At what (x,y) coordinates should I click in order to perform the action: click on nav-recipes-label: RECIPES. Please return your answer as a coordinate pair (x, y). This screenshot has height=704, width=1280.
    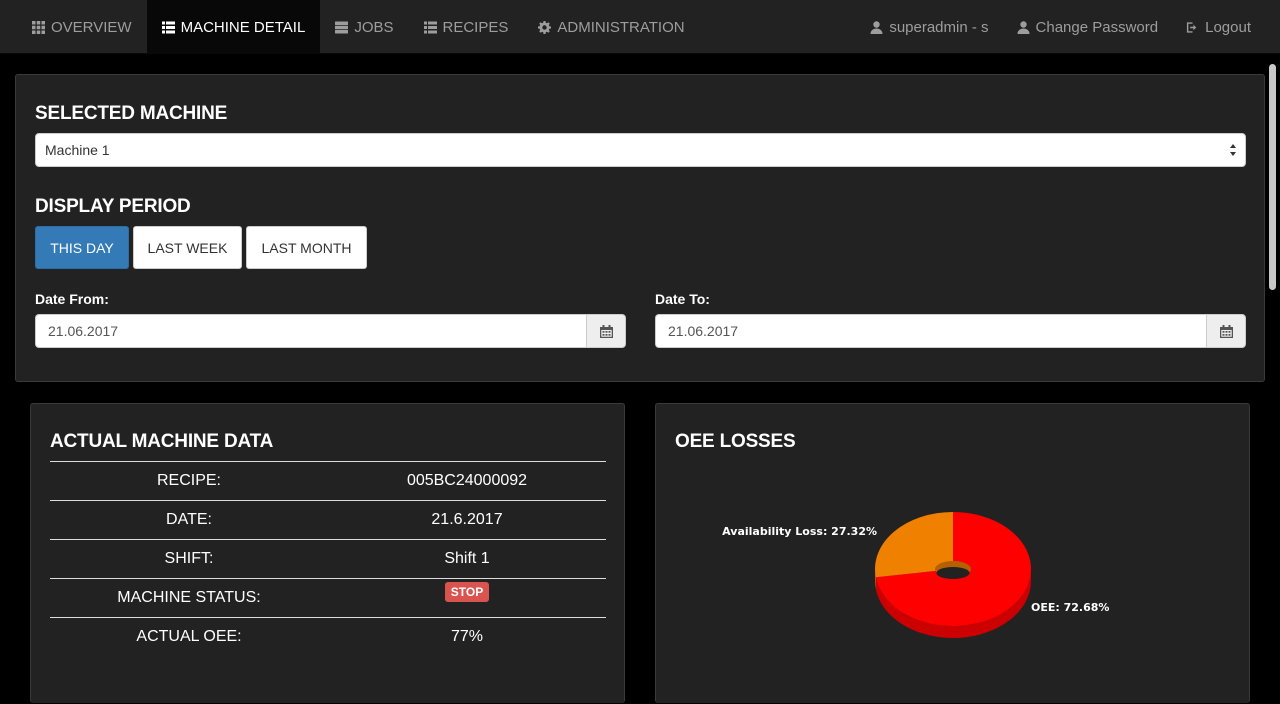
    Looking at the image, I should click on (475, 27).